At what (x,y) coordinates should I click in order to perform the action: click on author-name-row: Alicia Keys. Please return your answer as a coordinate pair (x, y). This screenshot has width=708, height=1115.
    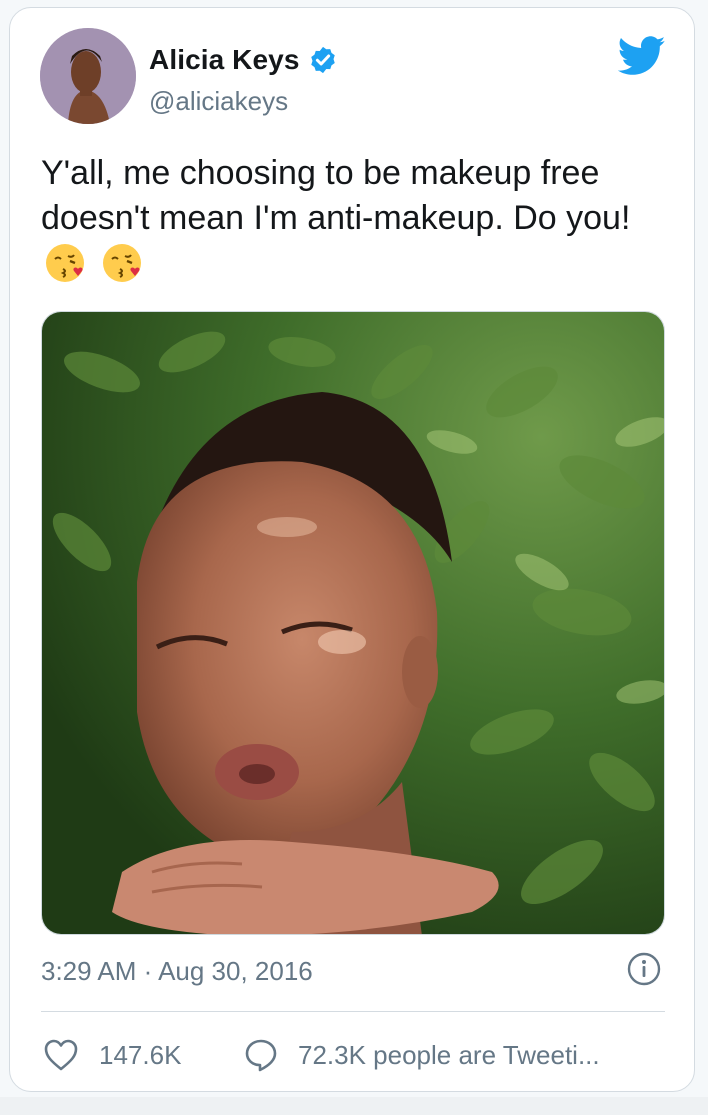
    Looking at the image, I should click on (243, 60).